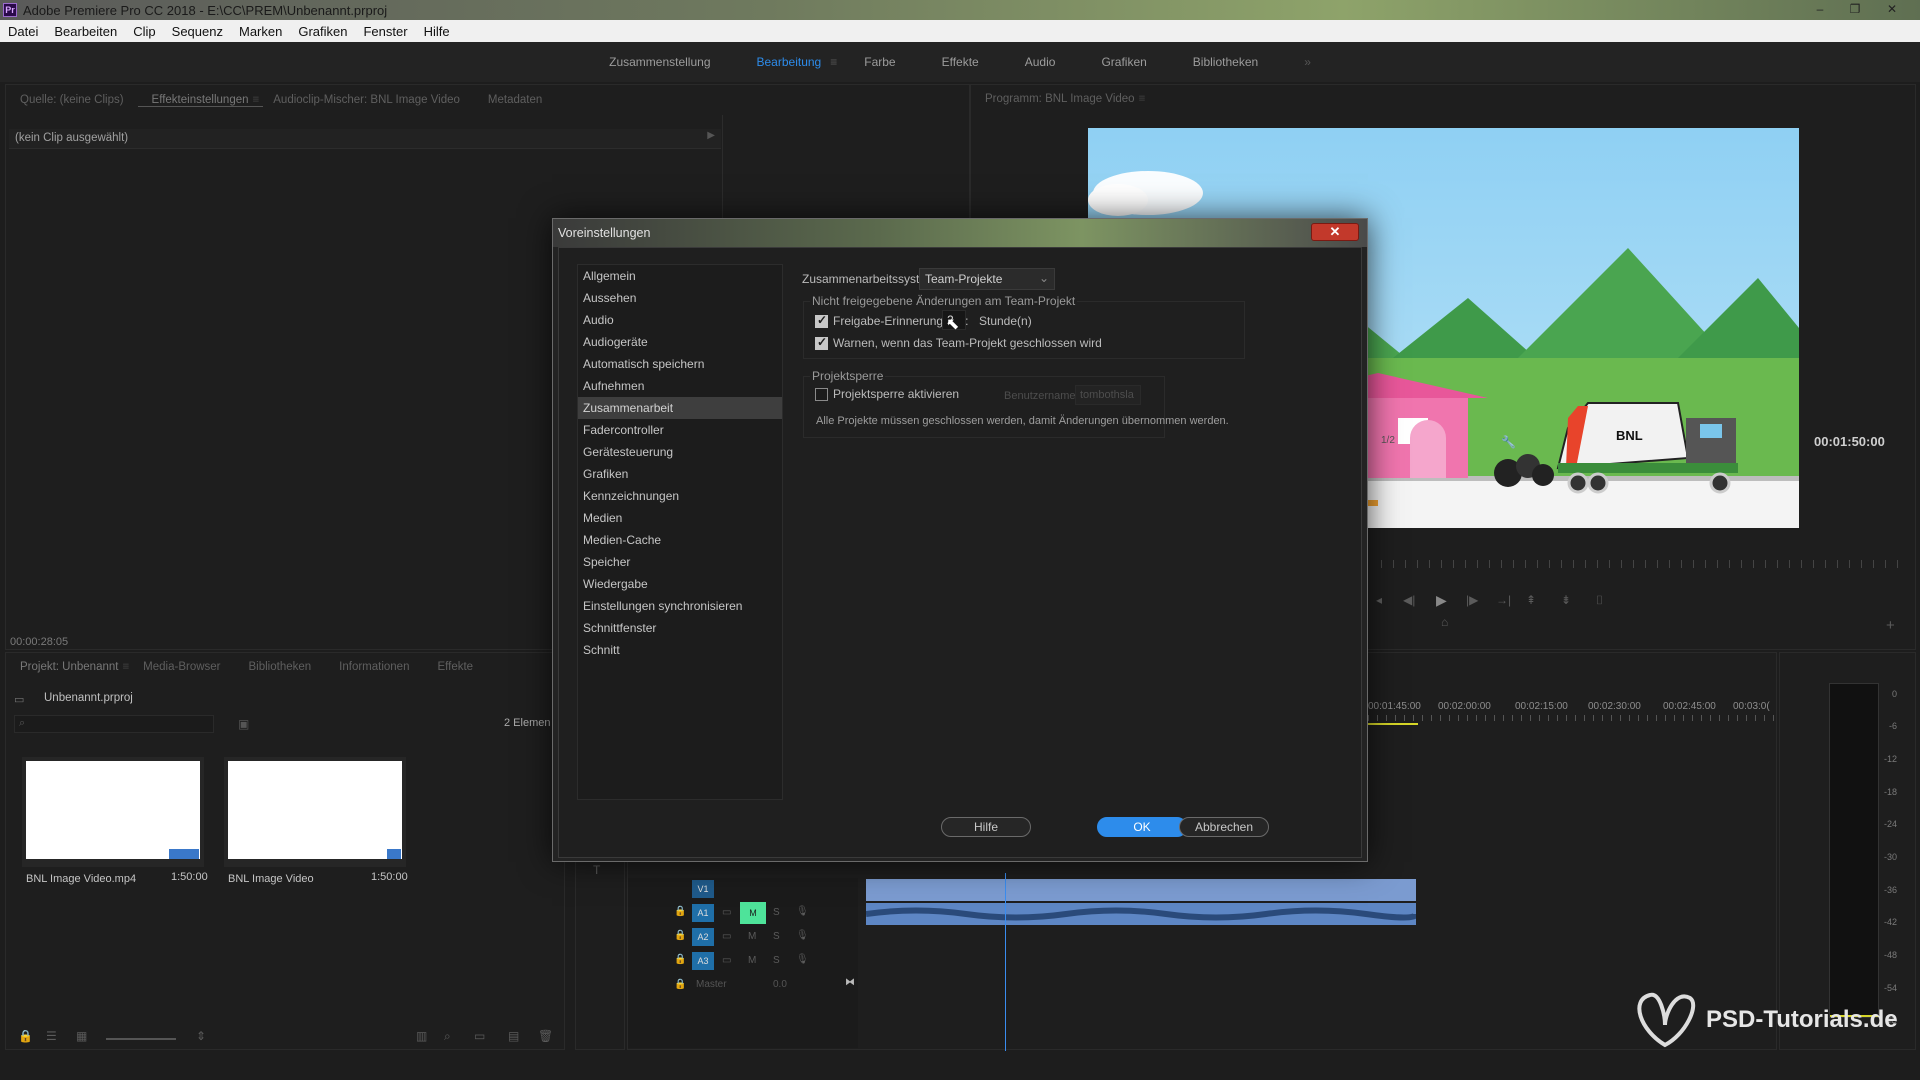 The width and height of the screenshot is (1920, 1080). What do you see at coordinates (680, 320) in the screenshot?
I see `category-item: Audio` at bounding box center [680, 320].